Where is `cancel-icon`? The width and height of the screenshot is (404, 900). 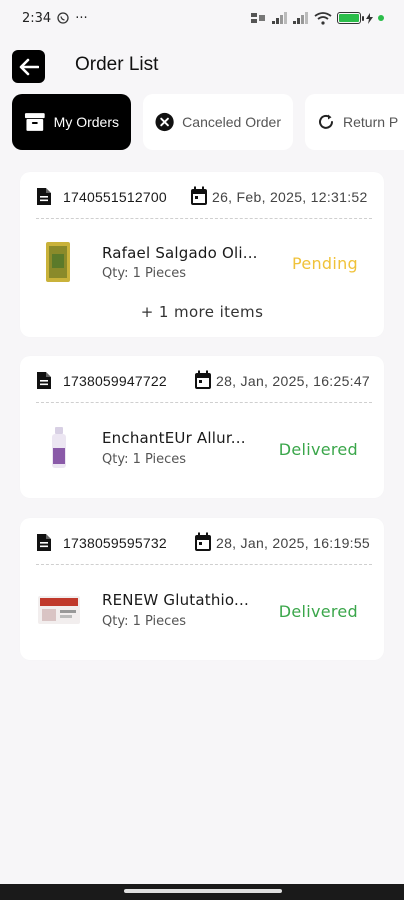 cancel-icon is located at coordinates (164, 122).